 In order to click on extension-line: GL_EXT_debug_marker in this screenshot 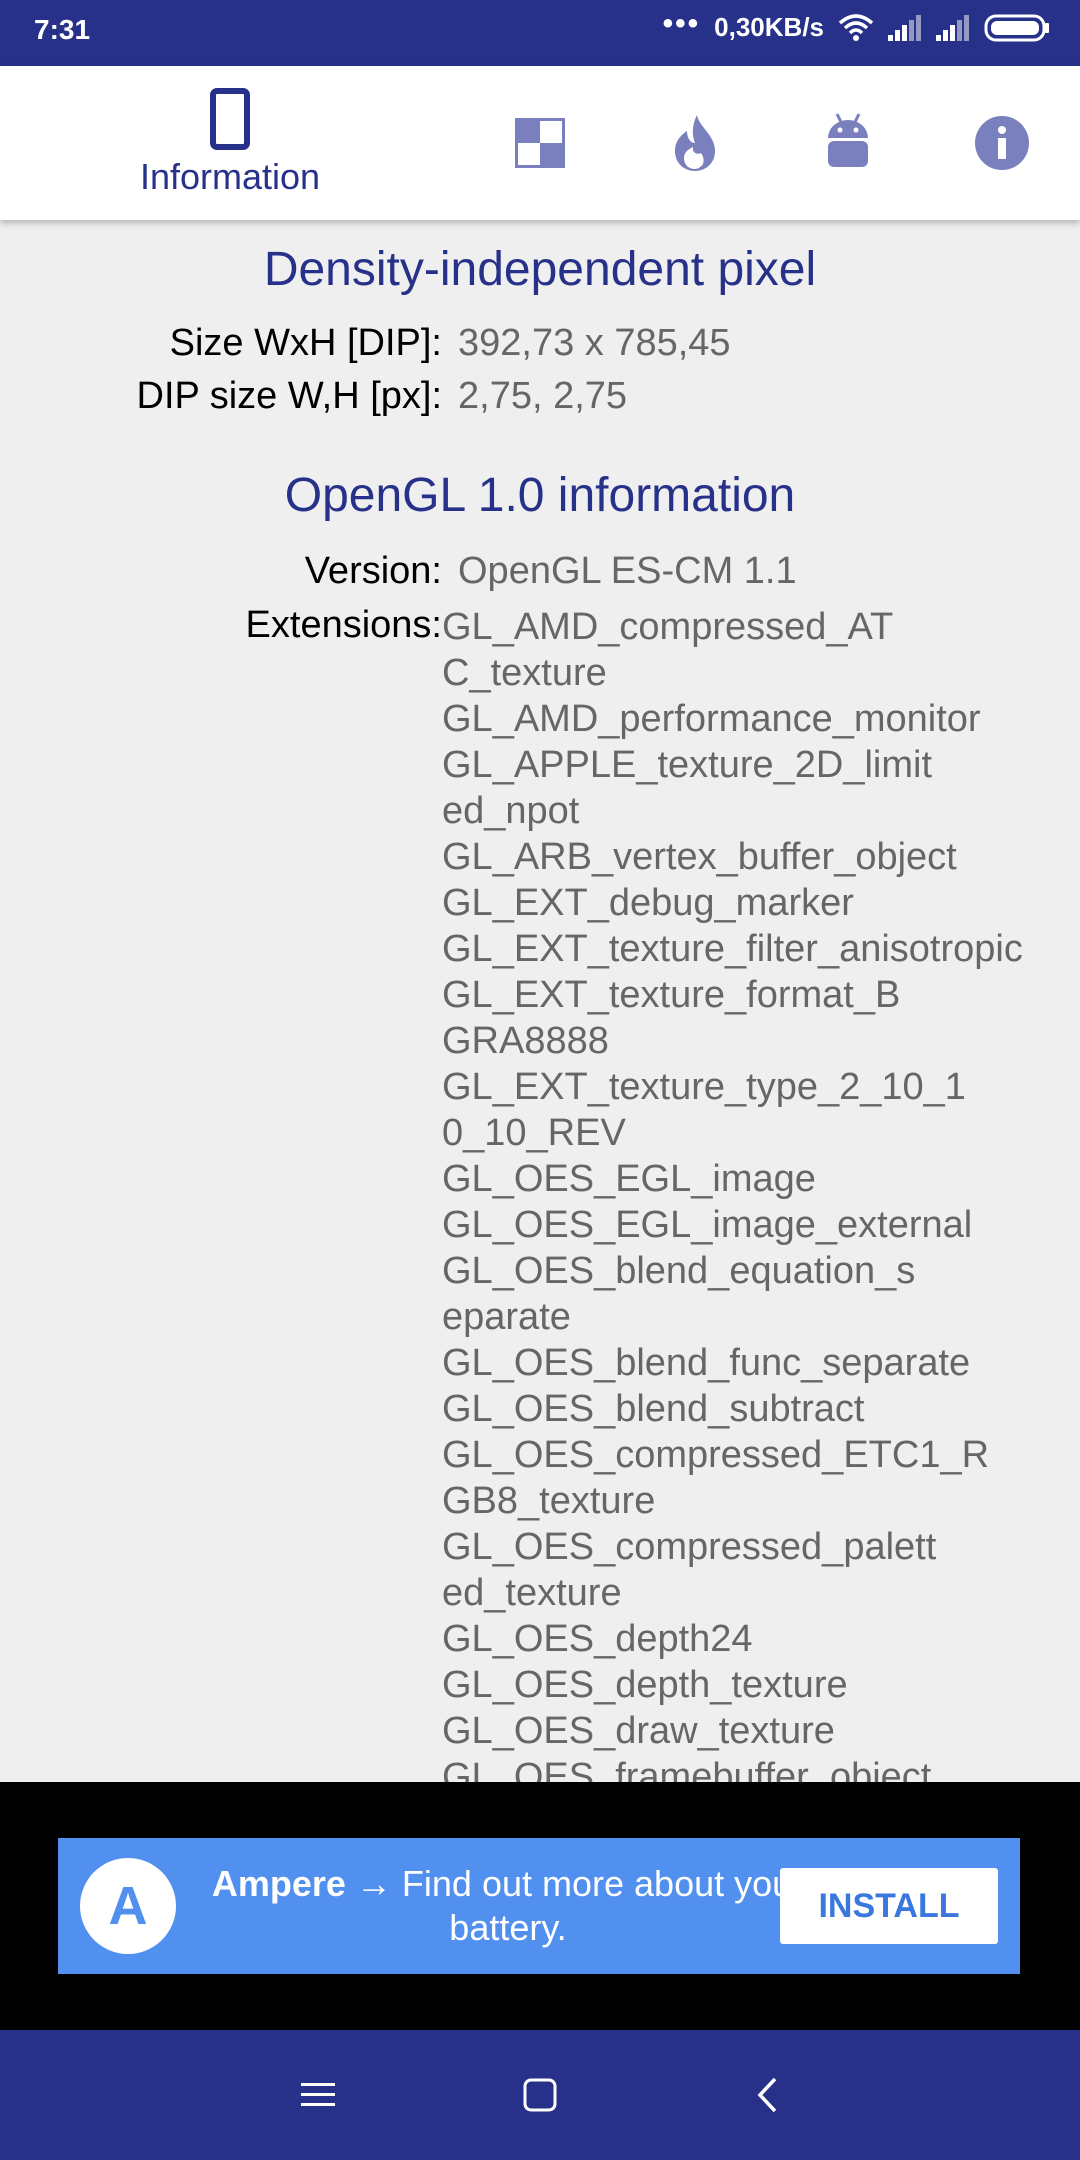, I will do `click(648, 903)`.